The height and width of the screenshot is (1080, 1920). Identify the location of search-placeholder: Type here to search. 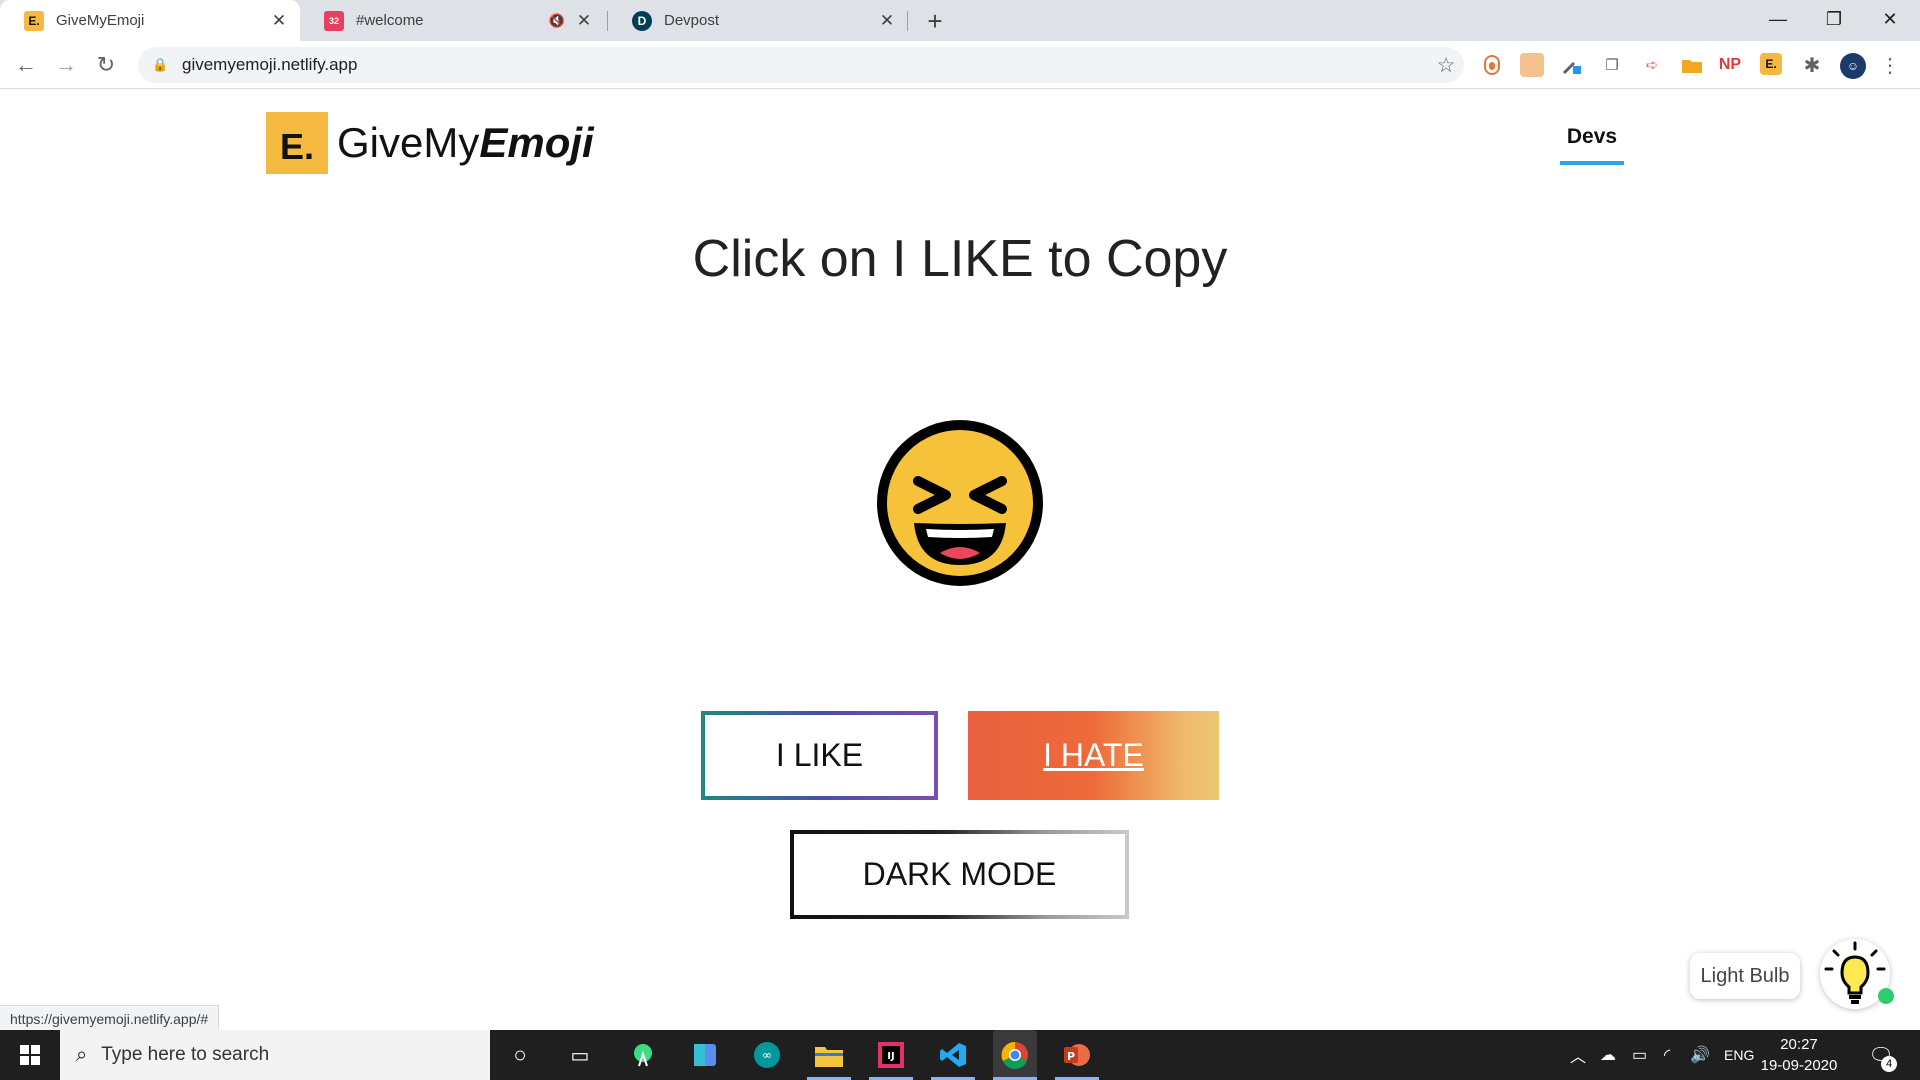
(185, 1054).